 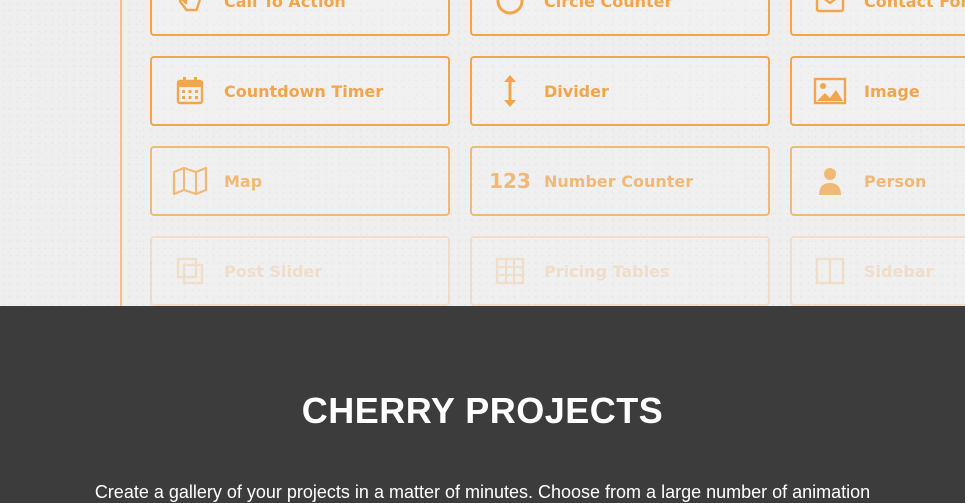 What do you see at coordinates (304, 91) in the screenshot?
I see `module-label: Countdown Timer` at bounding box center [304, 91].